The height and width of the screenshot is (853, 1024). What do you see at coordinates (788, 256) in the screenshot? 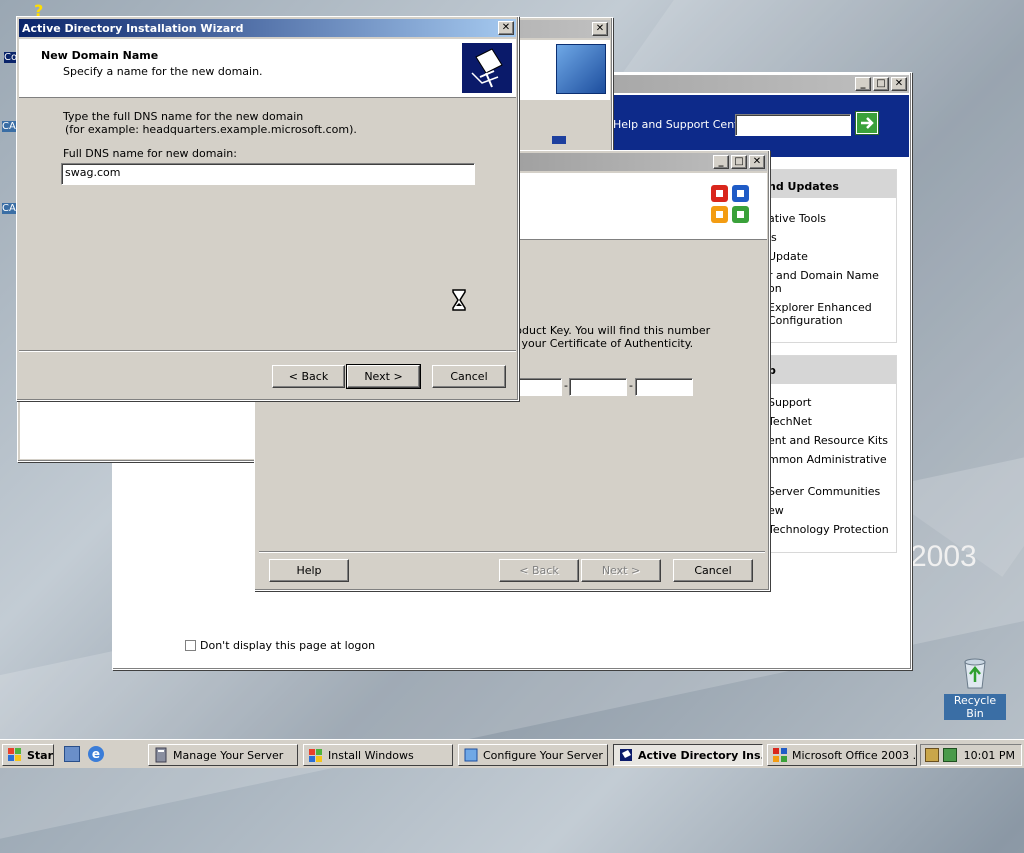
I see `panel-link: Update` at bounding box center [788, 256].